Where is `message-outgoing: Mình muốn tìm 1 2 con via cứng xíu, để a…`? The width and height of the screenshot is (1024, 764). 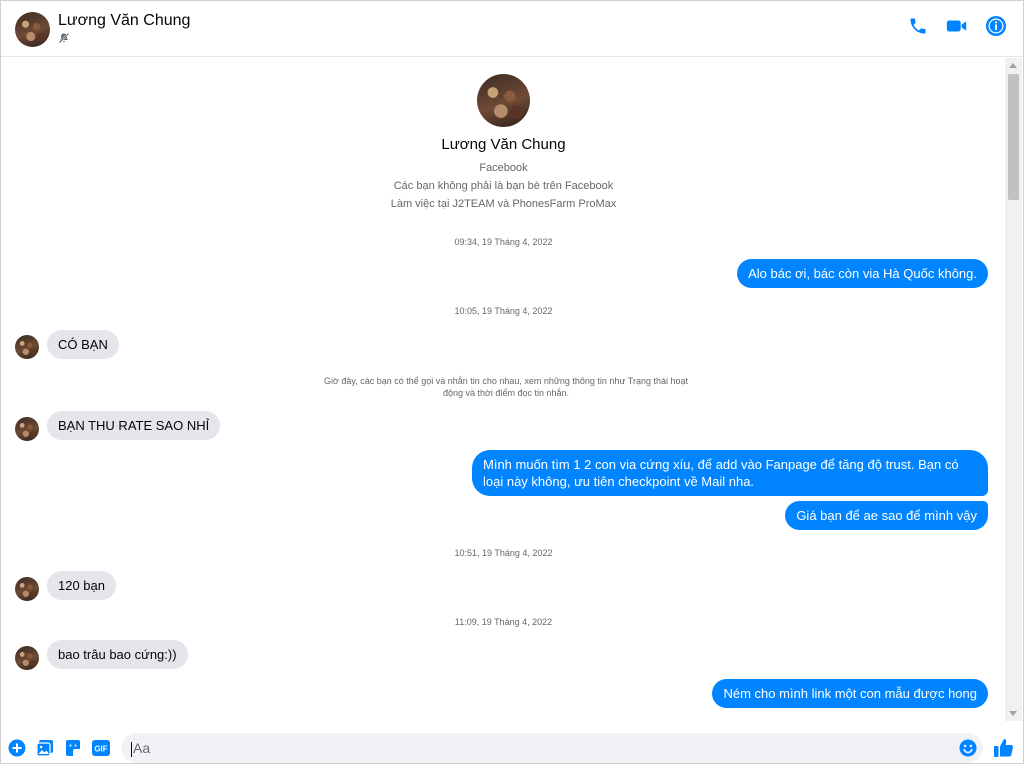
message-outgoing: Mình muốn tìm 1 2 con via cứng xíu, để a… is located at coordinates (730, 473).